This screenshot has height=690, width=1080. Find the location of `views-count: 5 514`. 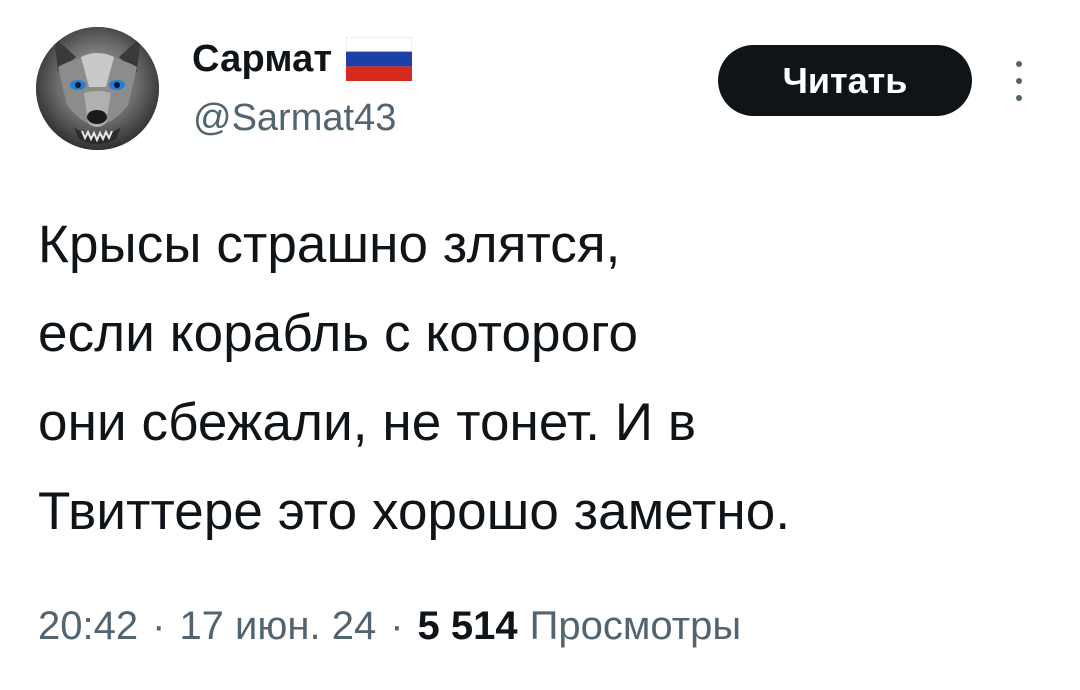

views-count: 5 514 is located at coordinates (468, 626).